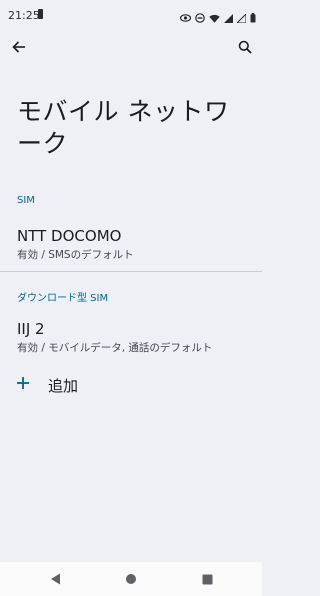  What do you see at coordinates (214, 17) in the screenshot?
I see `wifi-icon` at bounding box center [214, 17].